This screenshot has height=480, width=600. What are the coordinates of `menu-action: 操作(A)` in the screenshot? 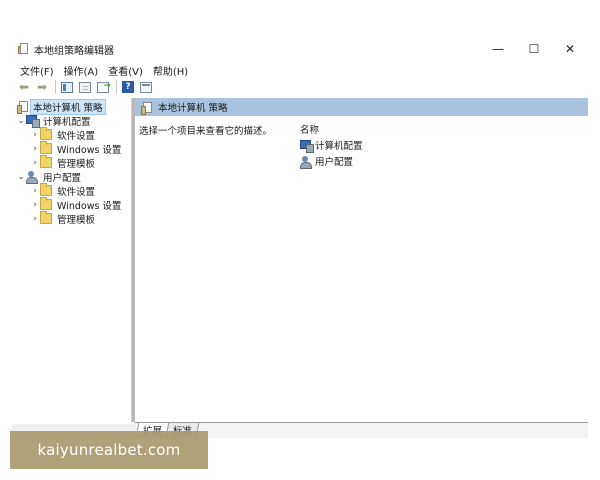 It's located at (81, 70).